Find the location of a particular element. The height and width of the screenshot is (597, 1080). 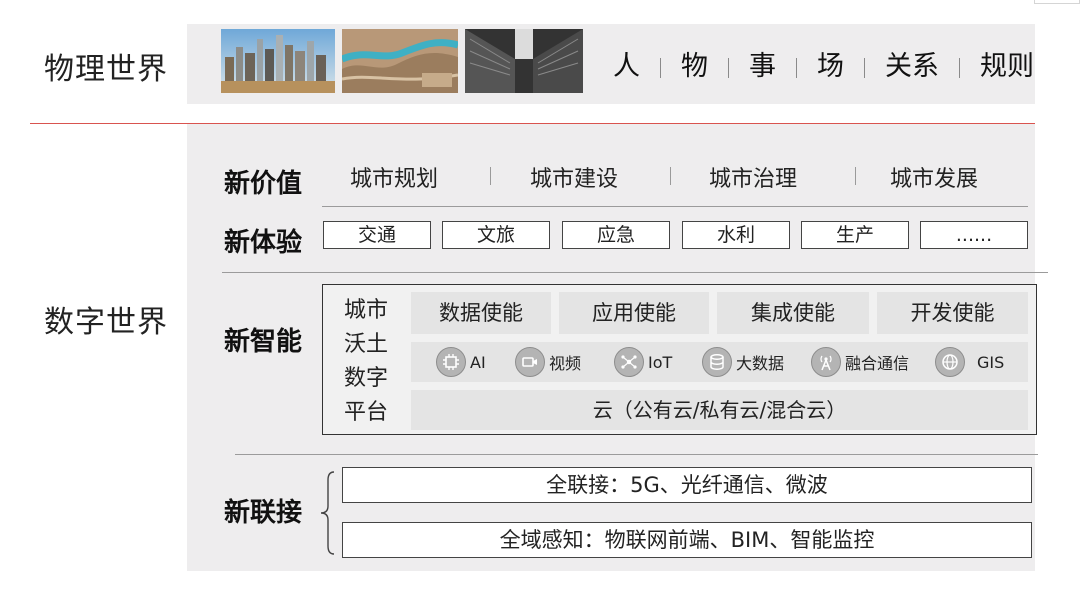

physical-world-band: 人 物 事 场 关系 规则 is located at coordinates (611, 64).